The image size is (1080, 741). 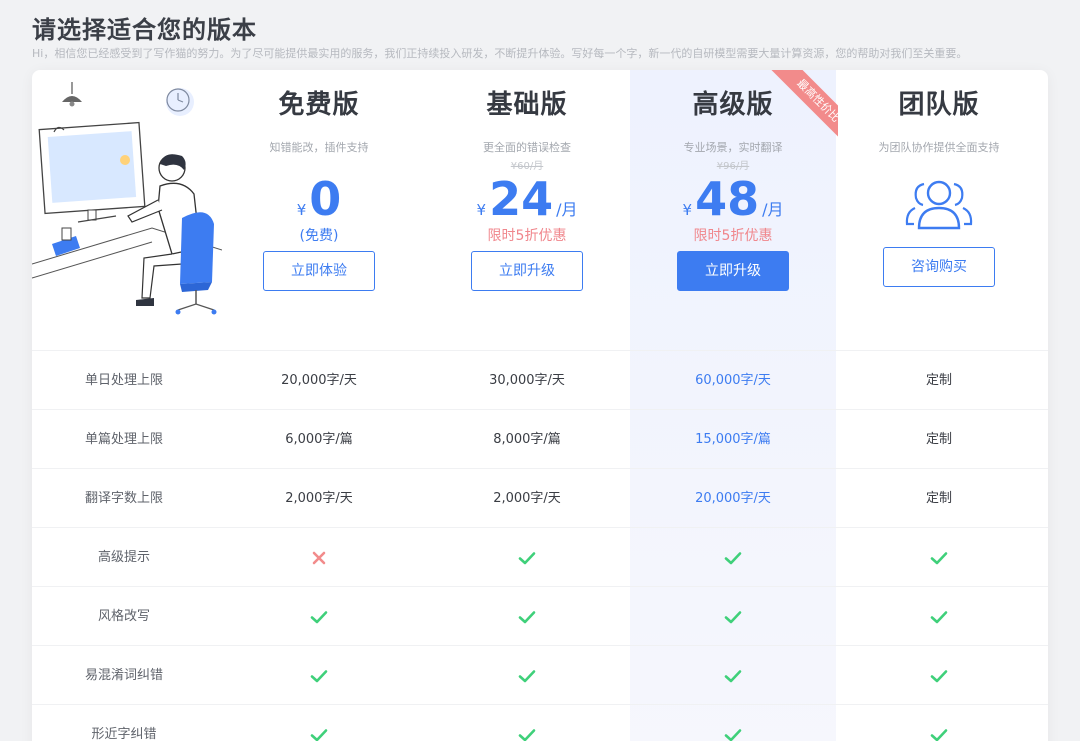 I want to click on office-illustration, so click(x=127, y=198).